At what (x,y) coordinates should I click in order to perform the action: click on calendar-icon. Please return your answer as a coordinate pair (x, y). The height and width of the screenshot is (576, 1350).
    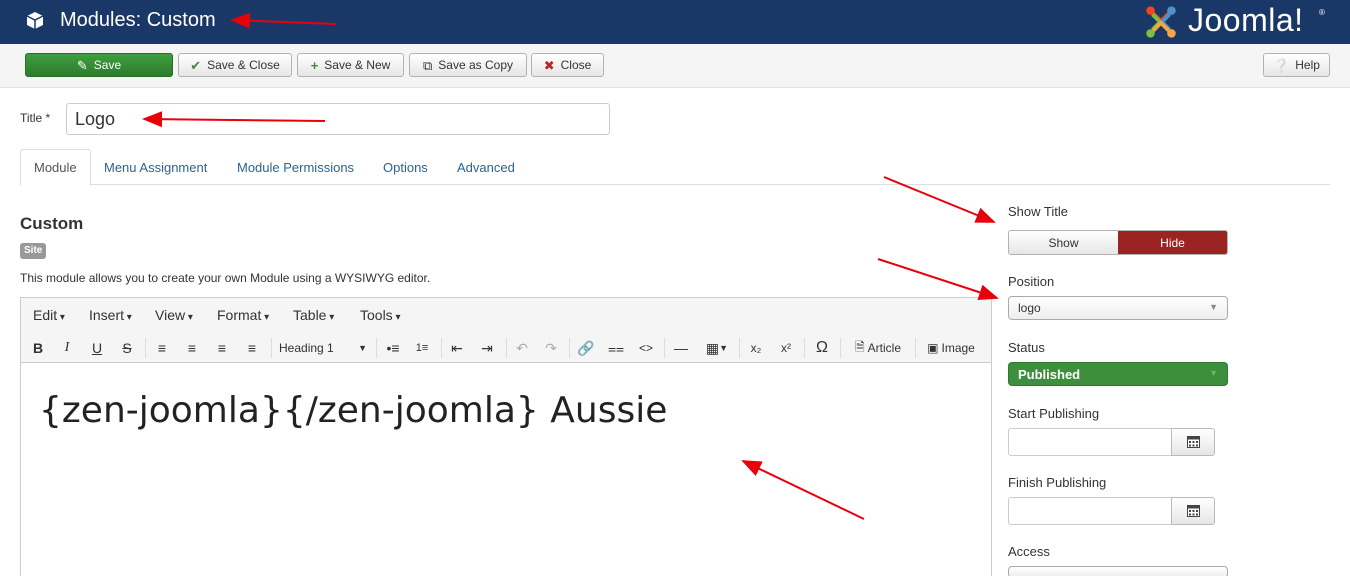
    Looking at the image, I should click on (1193, 511).